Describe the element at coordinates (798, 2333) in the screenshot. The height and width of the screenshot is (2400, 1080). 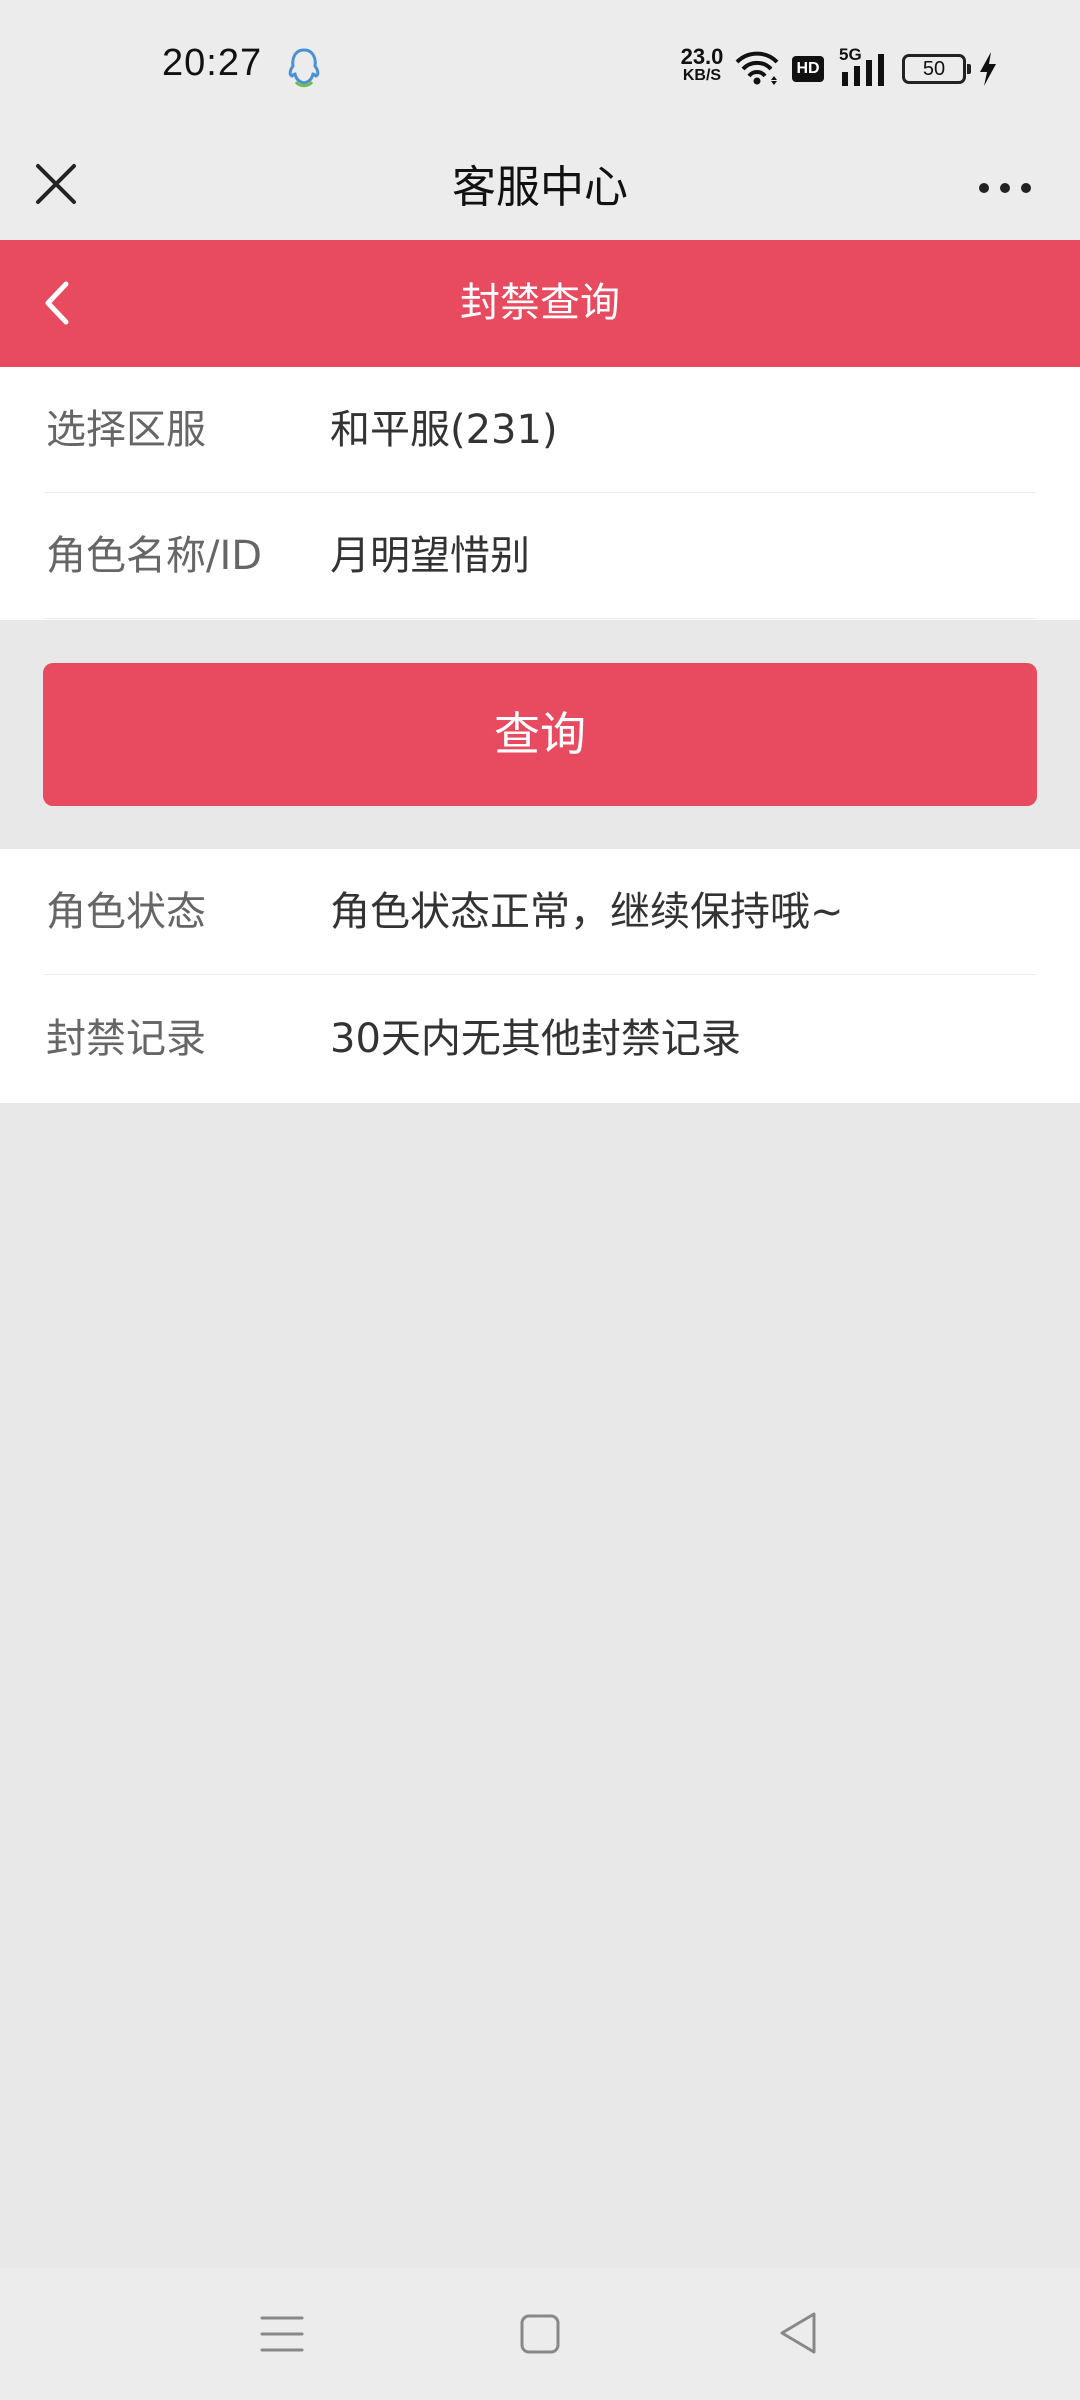
I see `back-triangle-icon` at that location.